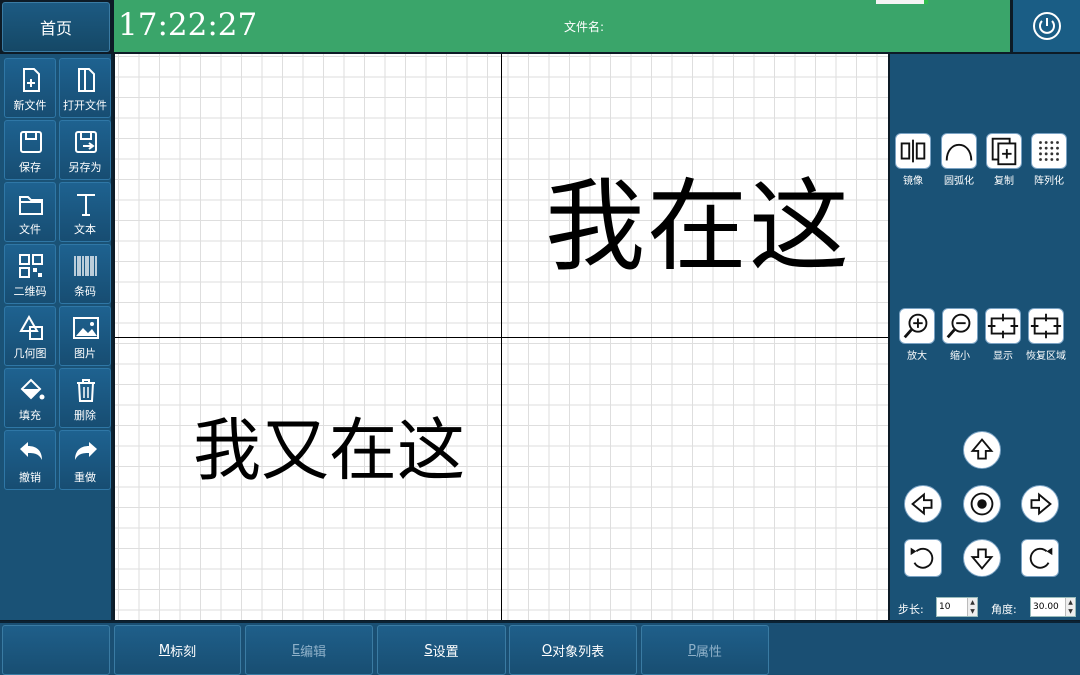 This screenshot has width=1080, height=675. What do you see at coordinates (86, 390) in the screenshot?
I see `trash-icon` at bounding box center [86, 390].